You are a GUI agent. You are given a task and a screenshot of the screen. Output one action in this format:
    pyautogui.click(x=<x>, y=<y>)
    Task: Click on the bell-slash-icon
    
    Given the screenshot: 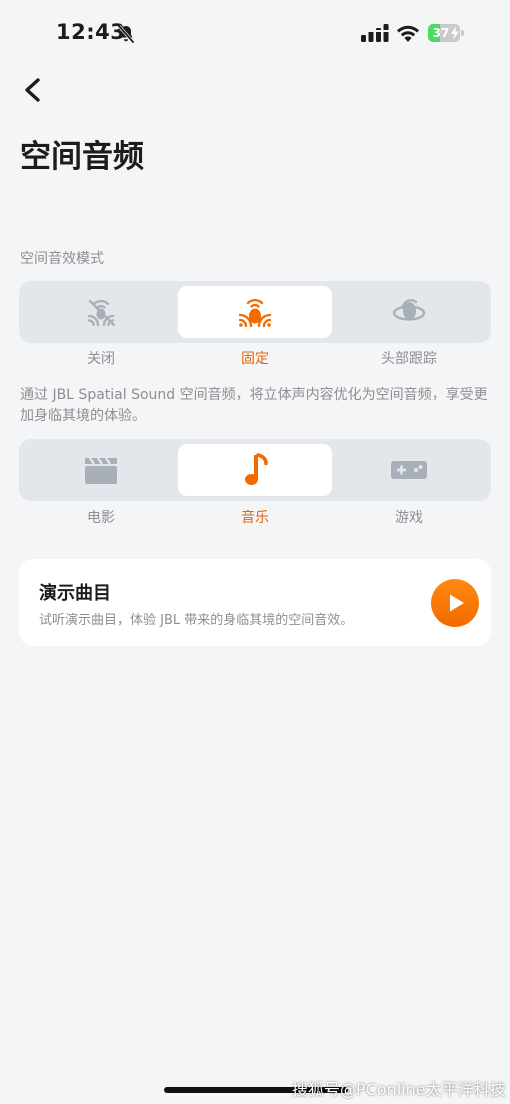 What is the action you would take?
    pyautogui.click(x=126, y=34)
    